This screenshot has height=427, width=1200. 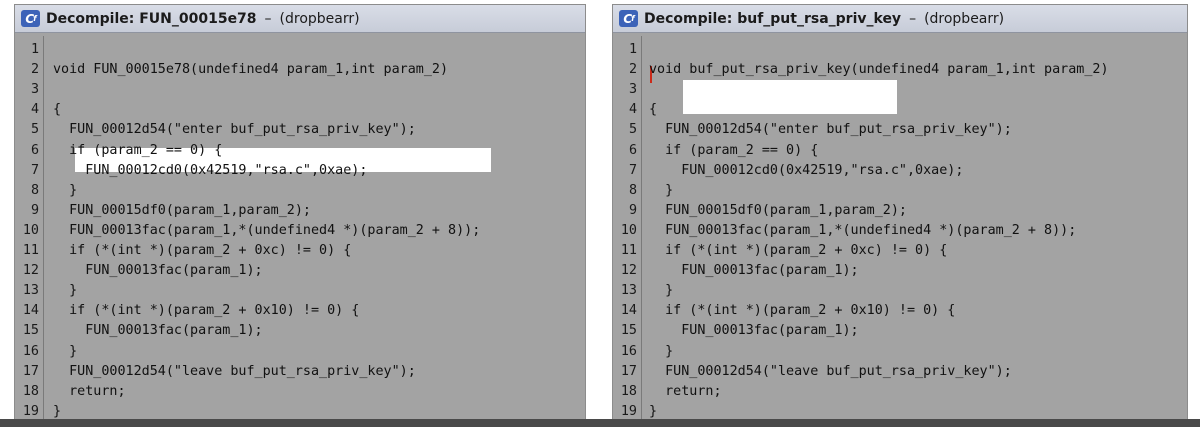 I want to click on line-number: 7, so click(x=632, y=170).